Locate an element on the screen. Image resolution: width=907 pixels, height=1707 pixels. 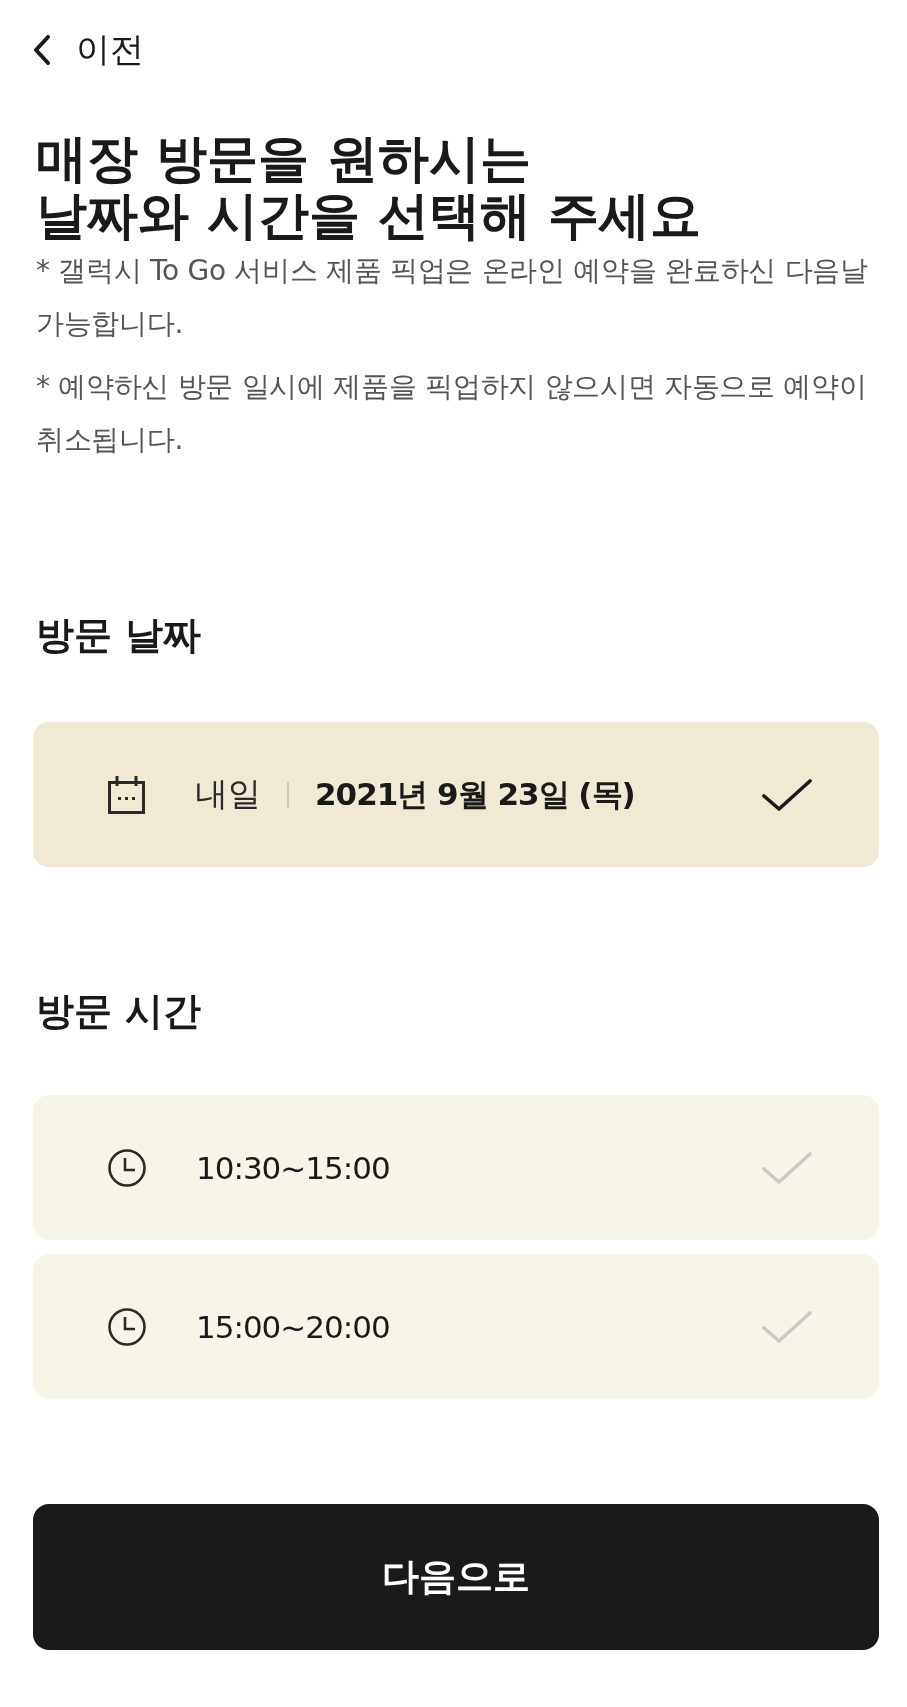
date-option: 내일 2021년 9월 23일 (목) is located at coordinates (456, 794).